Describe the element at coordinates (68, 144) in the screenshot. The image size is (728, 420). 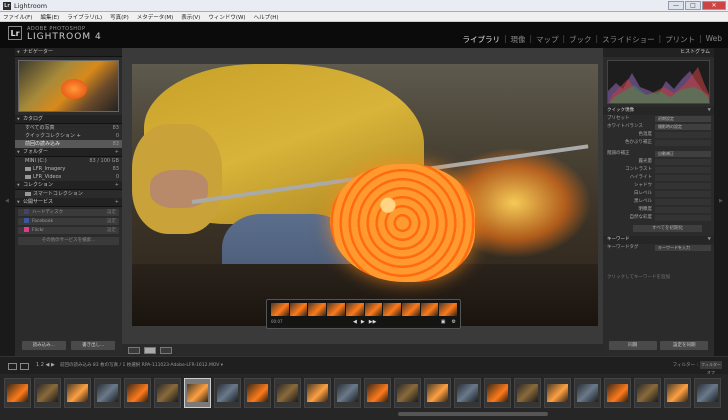
I see `catalog-previous-import: 前回の読み込み 83` at that location.